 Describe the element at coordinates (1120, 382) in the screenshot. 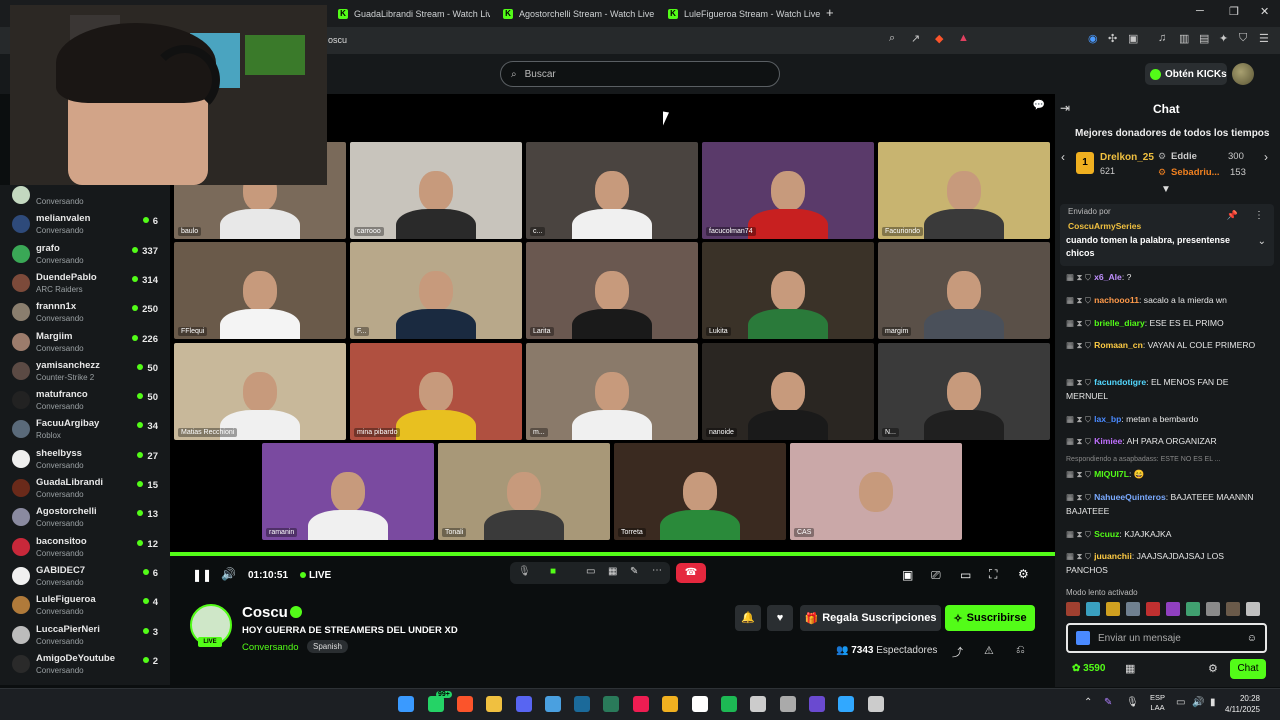

I see `chat-username: facundotigre` at that location.